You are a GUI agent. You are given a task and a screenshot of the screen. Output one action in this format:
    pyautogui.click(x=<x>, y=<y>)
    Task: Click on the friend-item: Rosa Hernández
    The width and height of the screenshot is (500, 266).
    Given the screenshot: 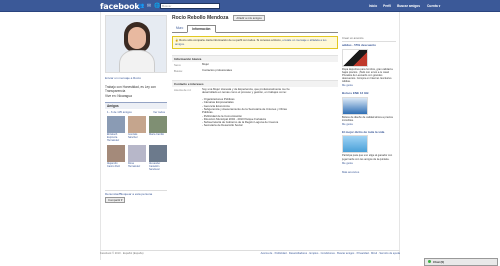 What is the action you would take?
    pyautogui.click(x=137, y=158)
    